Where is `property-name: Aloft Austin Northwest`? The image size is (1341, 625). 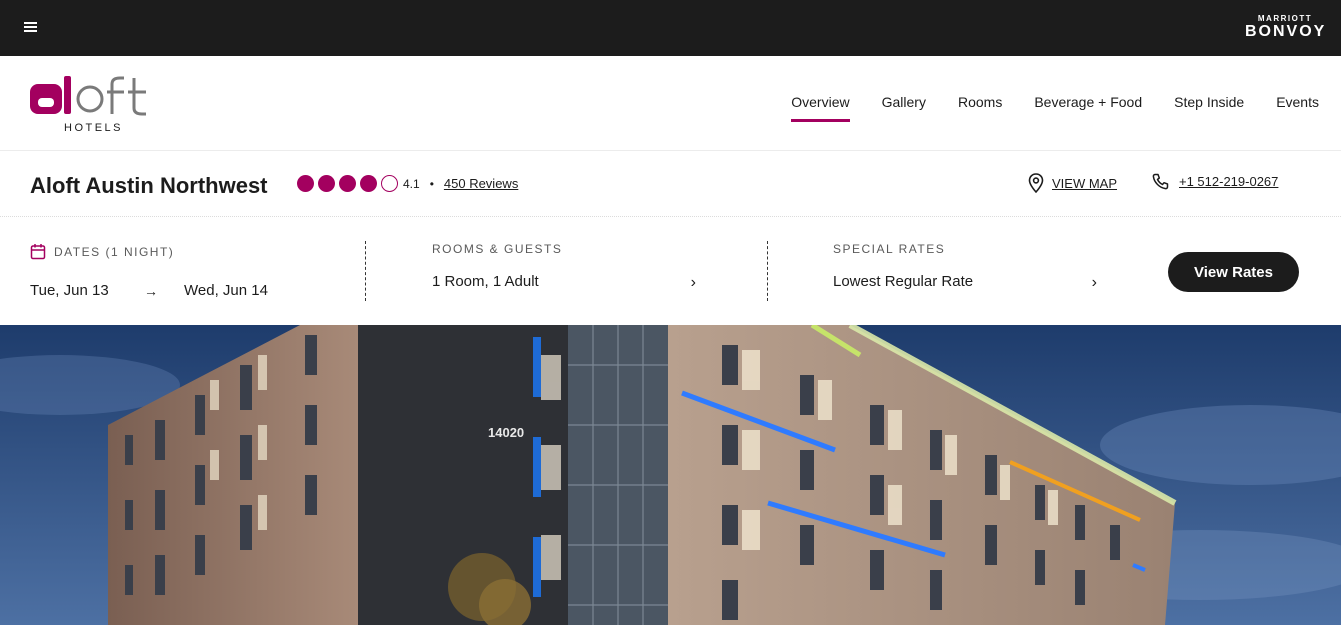 property-name: Aloft Austin Northwest is located at coordinates (149, 185).